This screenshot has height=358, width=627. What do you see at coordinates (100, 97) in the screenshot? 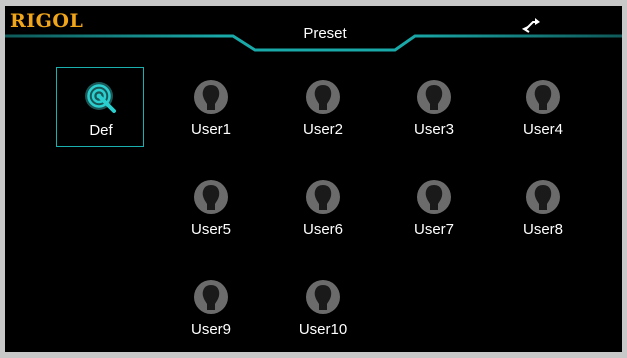
I see `target-probe-icon` at bounding box center [100, 97].